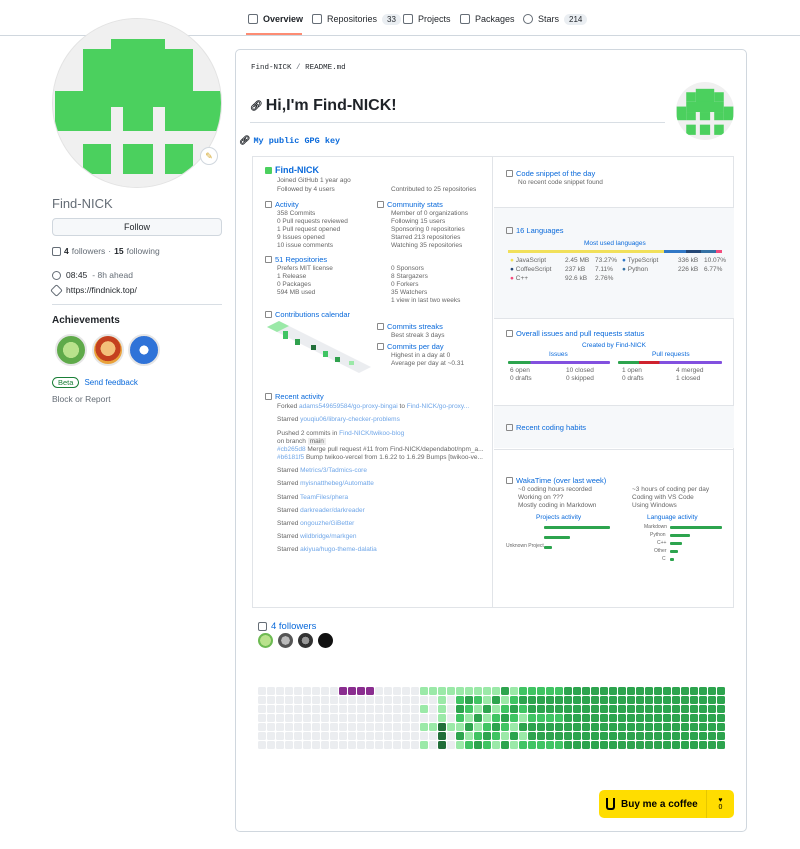  Describe the element at coordinates (108, 350) in the screenshot. I see `achievement-quickdraw-icon` at that location.